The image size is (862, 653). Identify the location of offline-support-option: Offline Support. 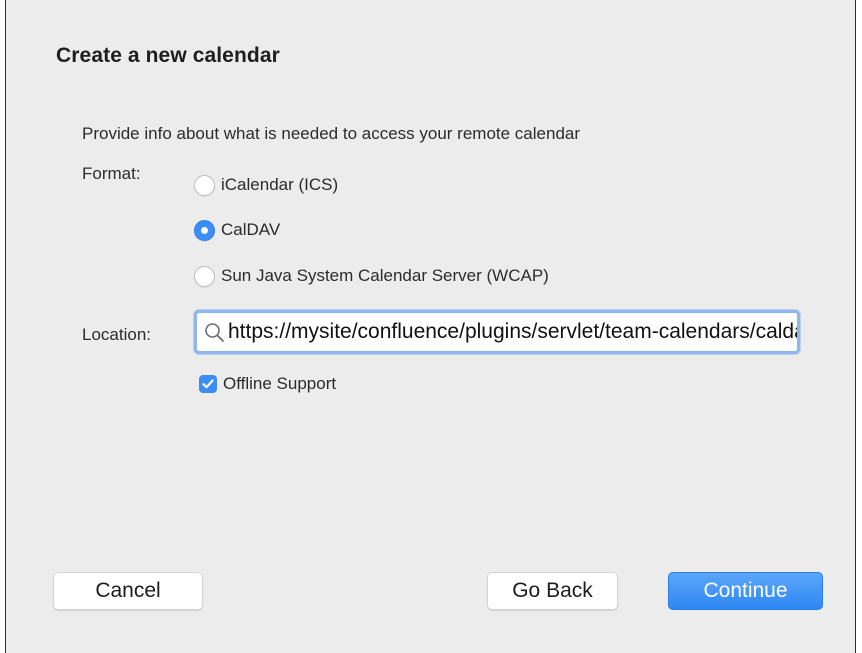
(267, 384).